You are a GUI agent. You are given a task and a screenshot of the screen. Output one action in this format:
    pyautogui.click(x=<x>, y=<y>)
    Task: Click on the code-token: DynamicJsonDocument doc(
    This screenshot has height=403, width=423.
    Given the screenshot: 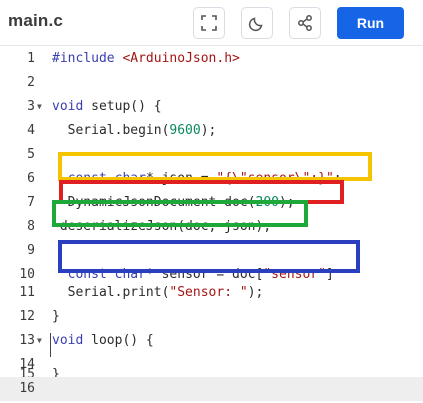 What is the action you would take?
    pyautogui.click(x=154, y=202)
    